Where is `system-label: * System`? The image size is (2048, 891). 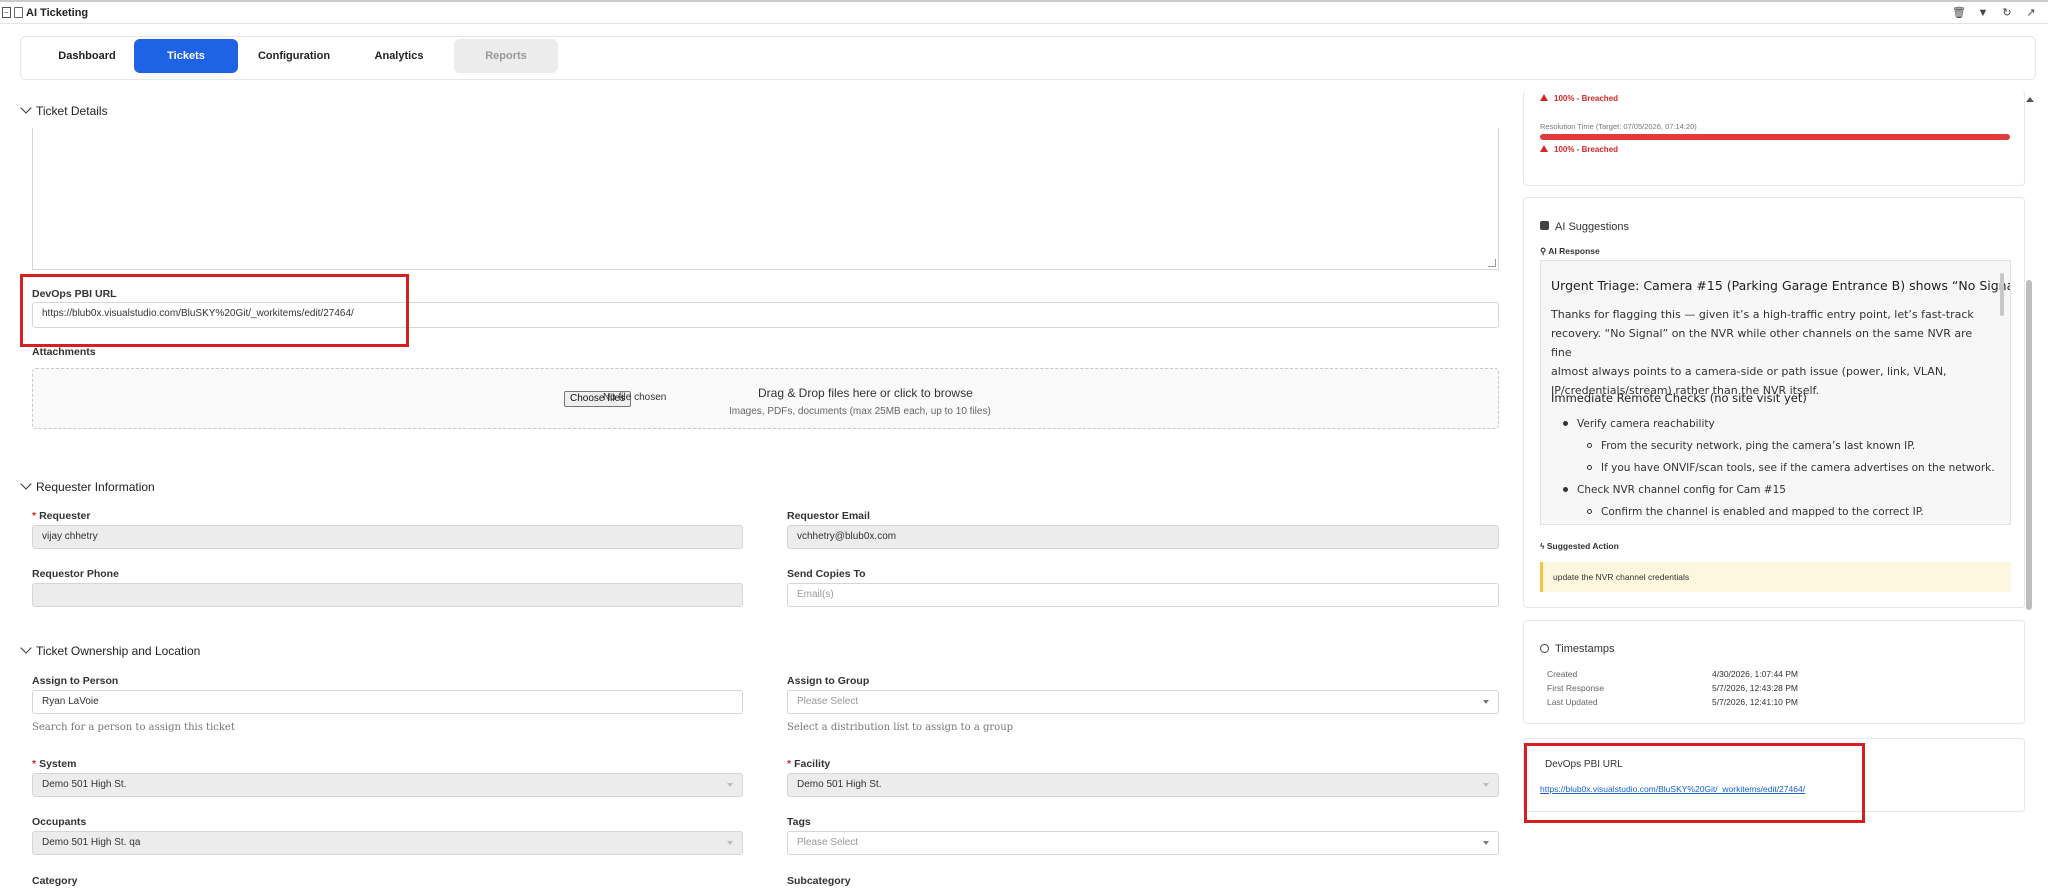
system-label: * System is located at coordinates (54, 764).